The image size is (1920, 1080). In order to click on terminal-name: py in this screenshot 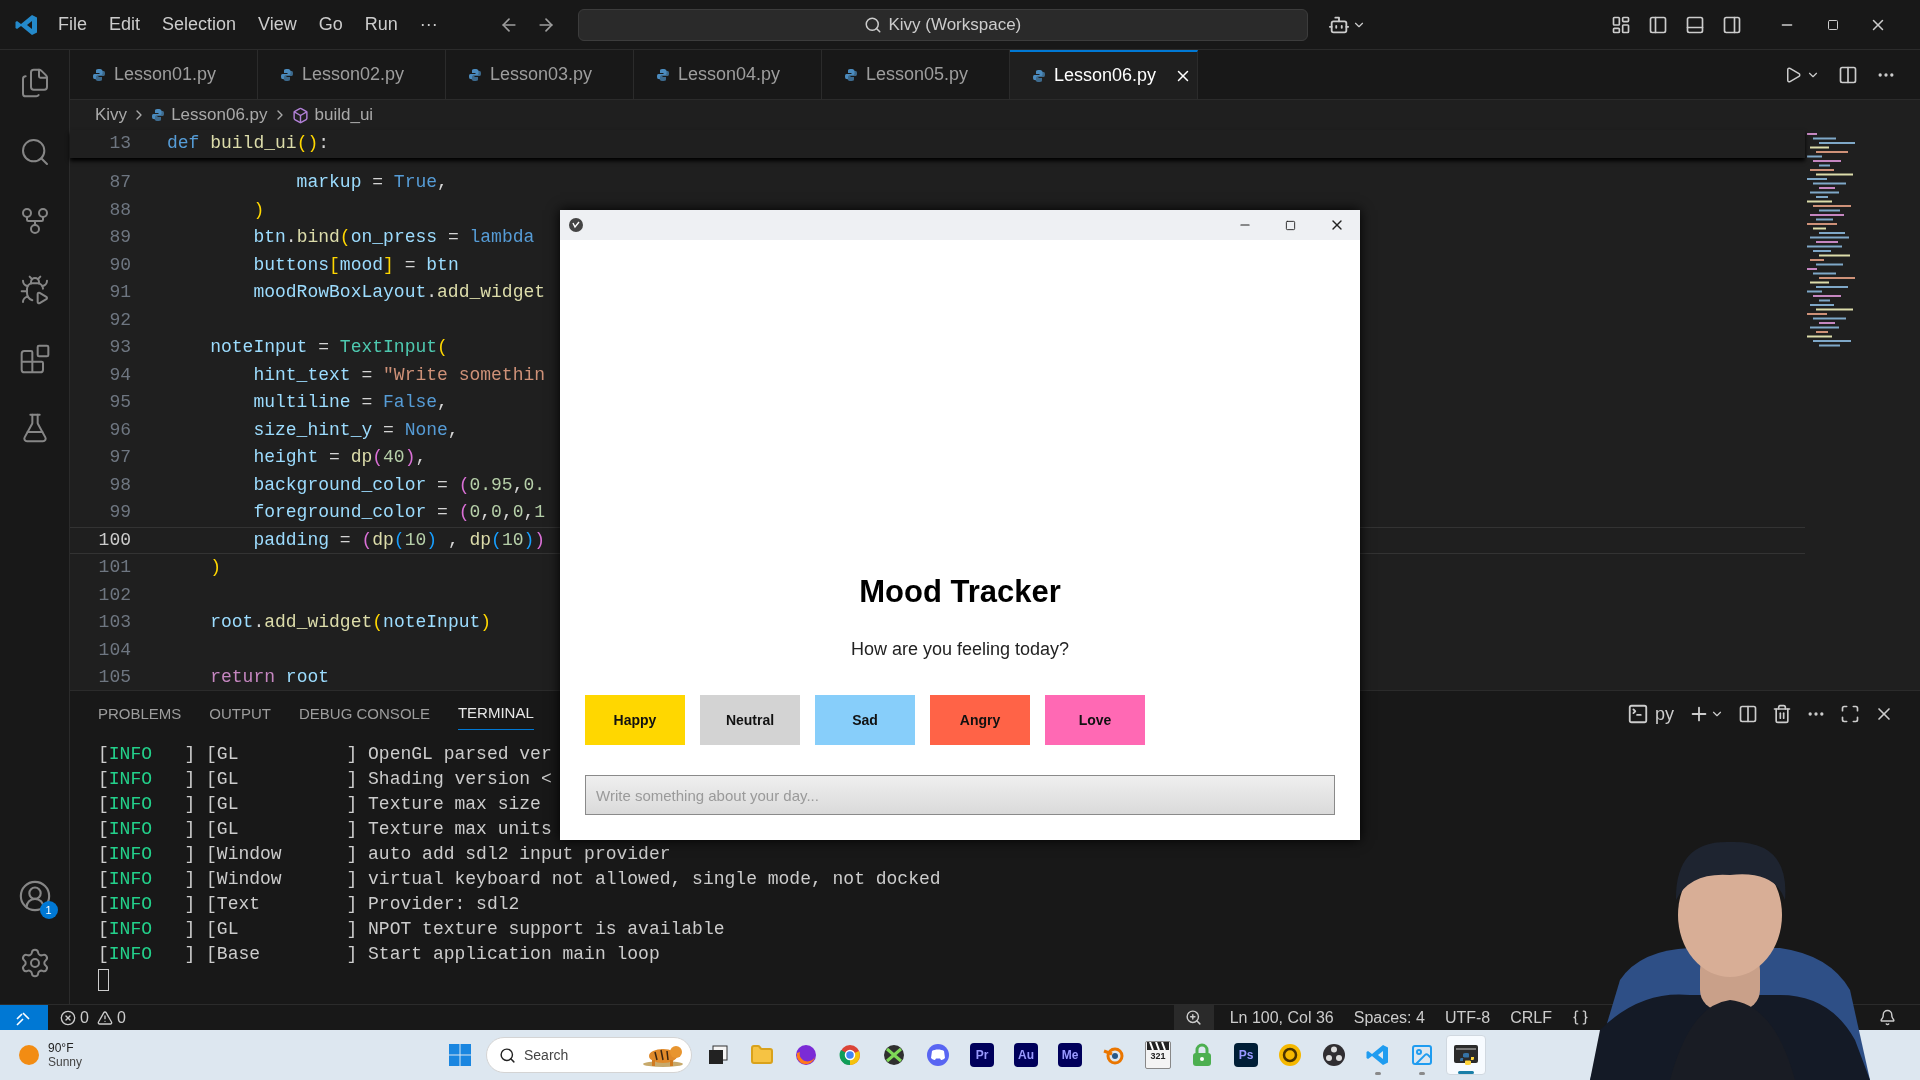, I will do `click(1664, 714)`.